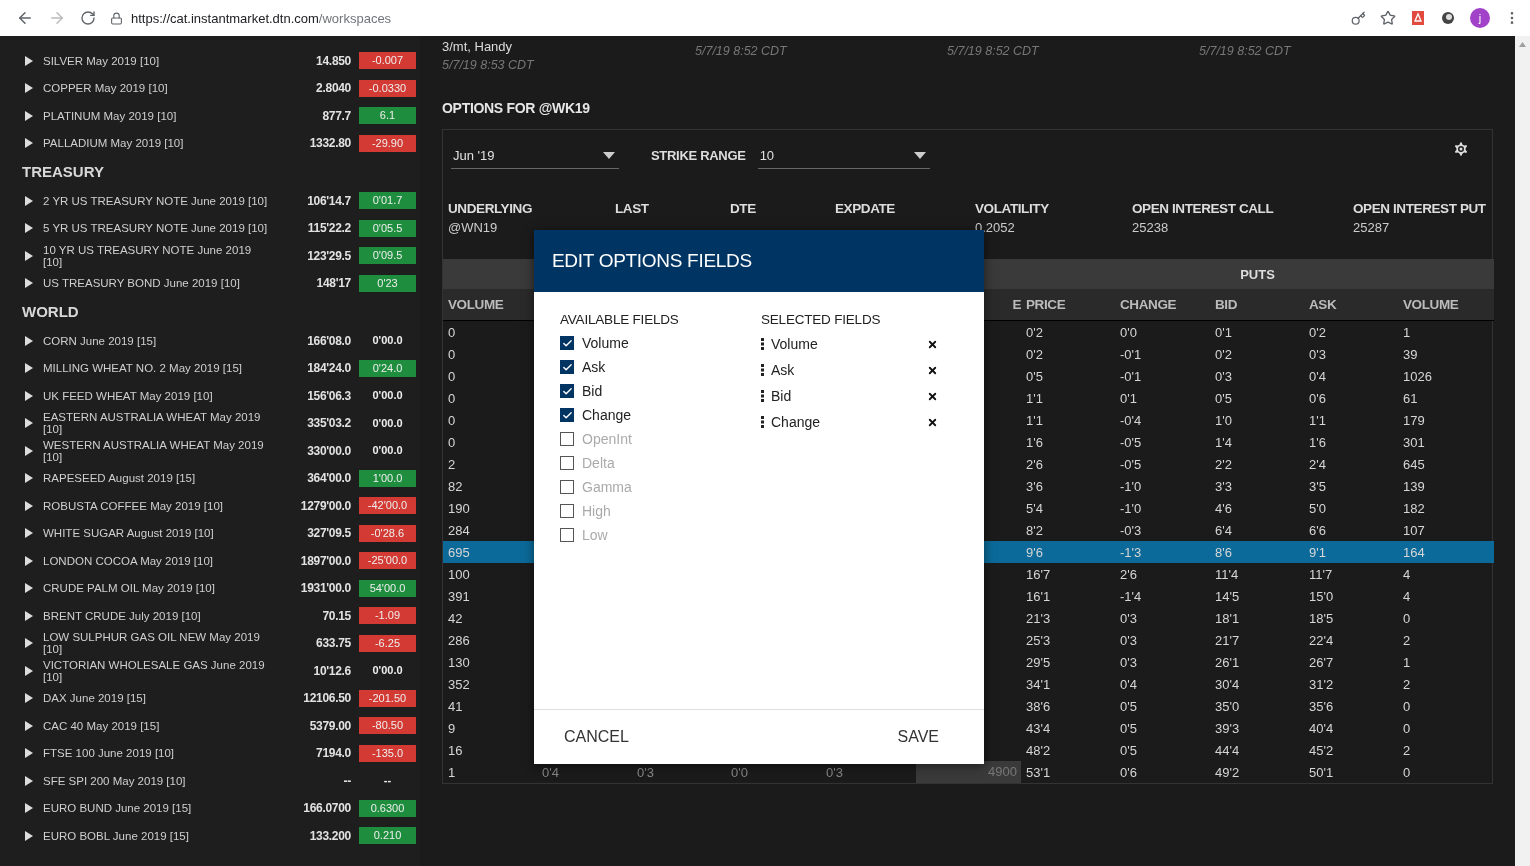  What do you see at coordinates (157, 478) in the screenshot?
I see `instrument-name: RAPESEED August 2019 [15]` at bounding box center [157, 478].